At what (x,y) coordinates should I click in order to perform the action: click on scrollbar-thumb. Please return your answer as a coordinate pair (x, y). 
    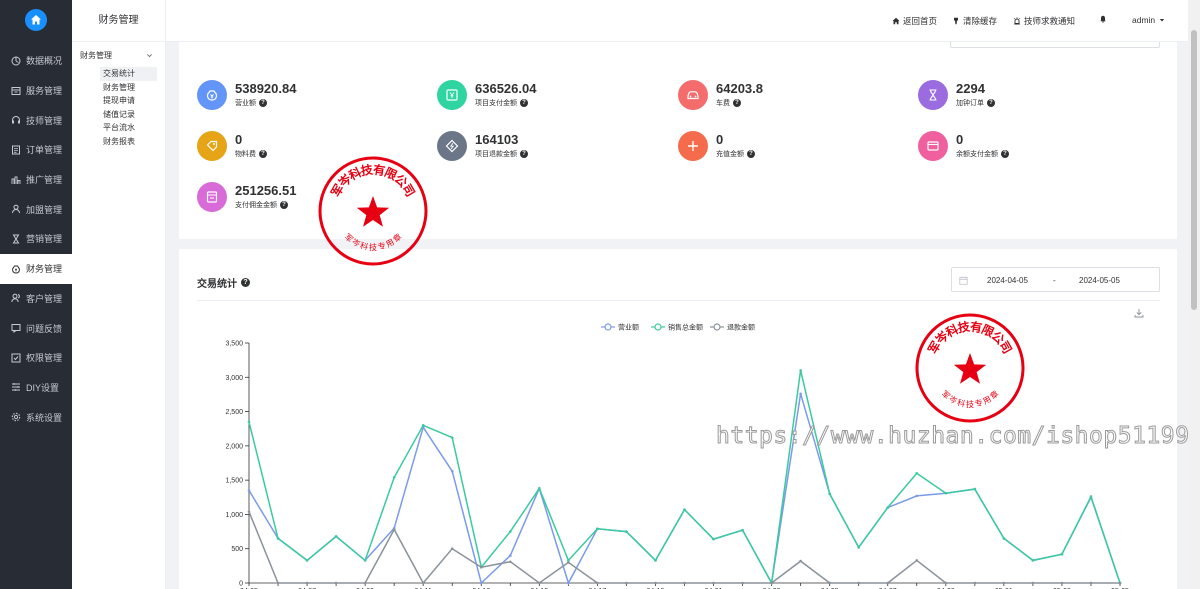
    Looking at the image, I should click on (1194, 170).